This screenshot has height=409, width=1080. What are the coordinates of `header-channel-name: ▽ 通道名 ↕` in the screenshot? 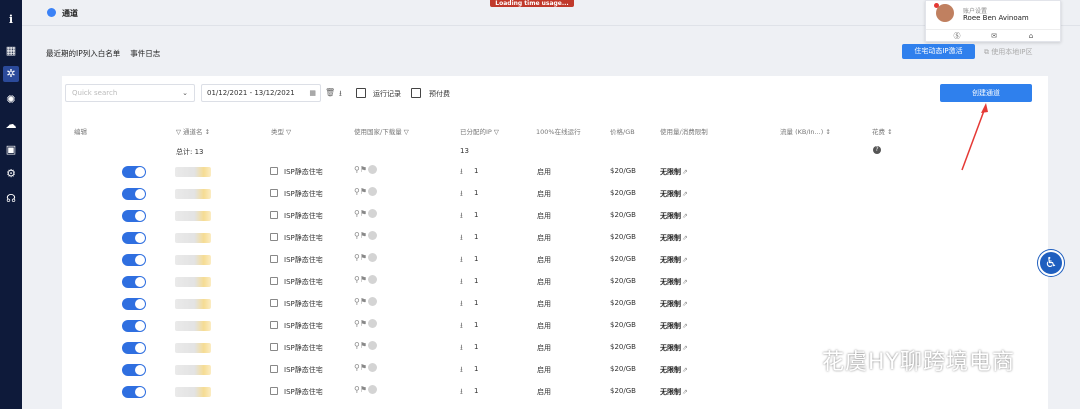 It's located at (193, 131).